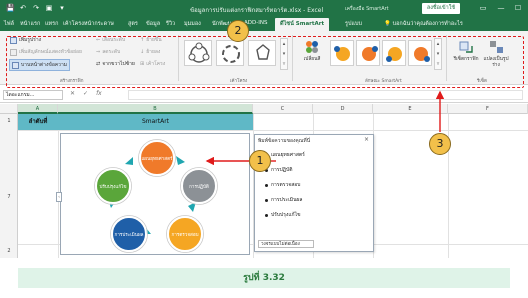 This screenshot has width=528, height=298. What do you see at coordinates (51, 24) in the screenshot?
I see `tab-insert: แทรก` at bounding box center [51, 24].